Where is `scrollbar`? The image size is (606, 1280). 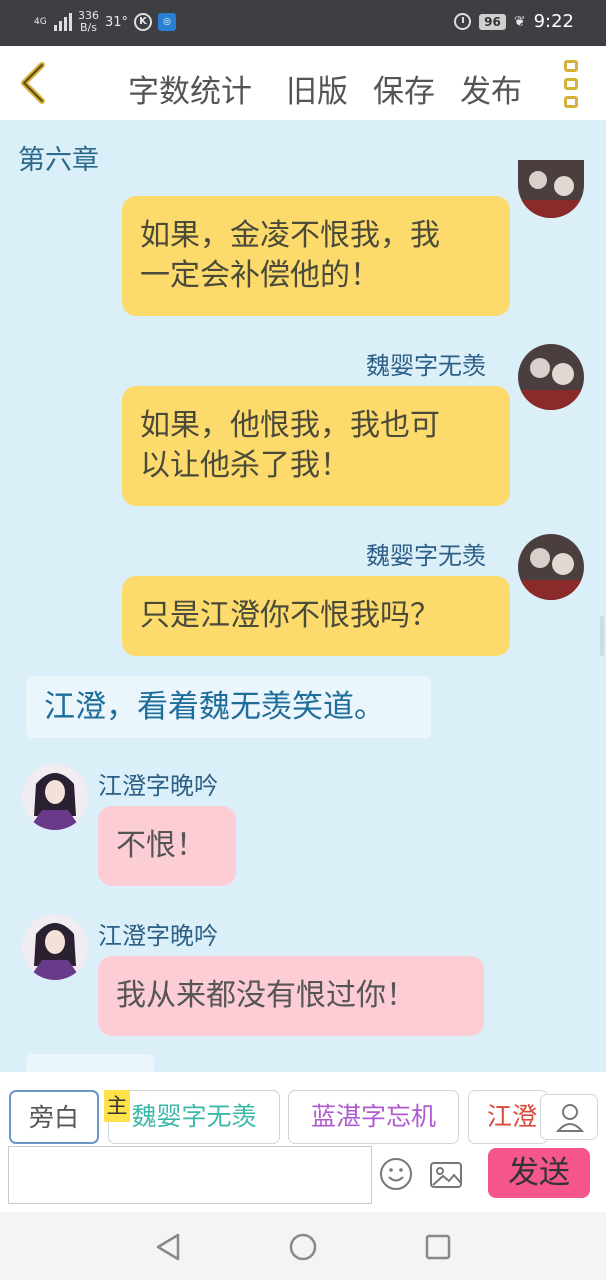 scrollbar is located at coordinates (602, 636).